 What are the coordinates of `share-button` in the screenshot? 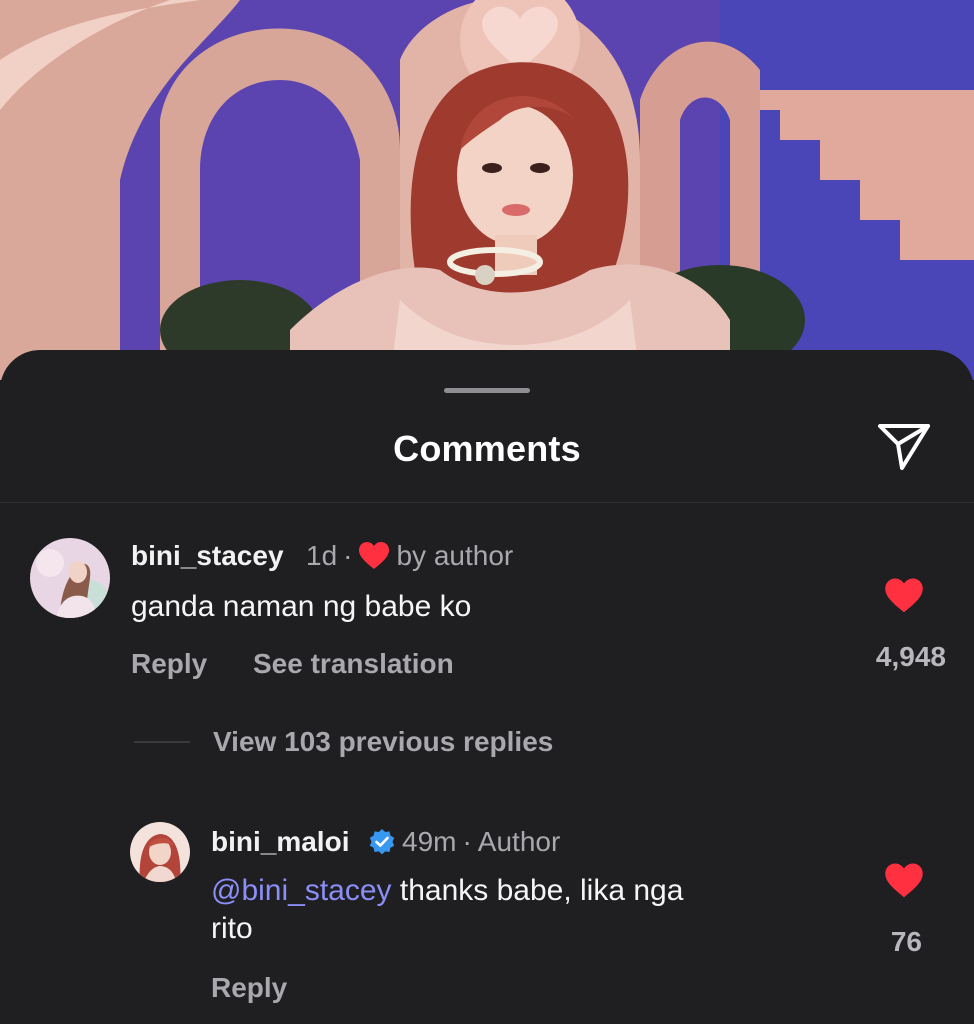 It's located at (904, 446).